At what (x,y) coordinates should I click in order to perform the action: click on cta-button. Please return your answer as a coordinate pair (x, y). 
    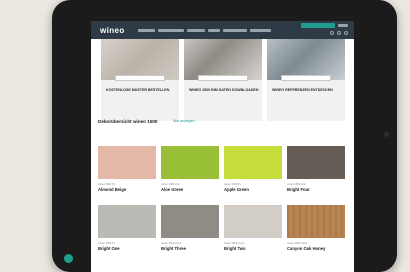
    Looking at the image, I should click on (318, 25).